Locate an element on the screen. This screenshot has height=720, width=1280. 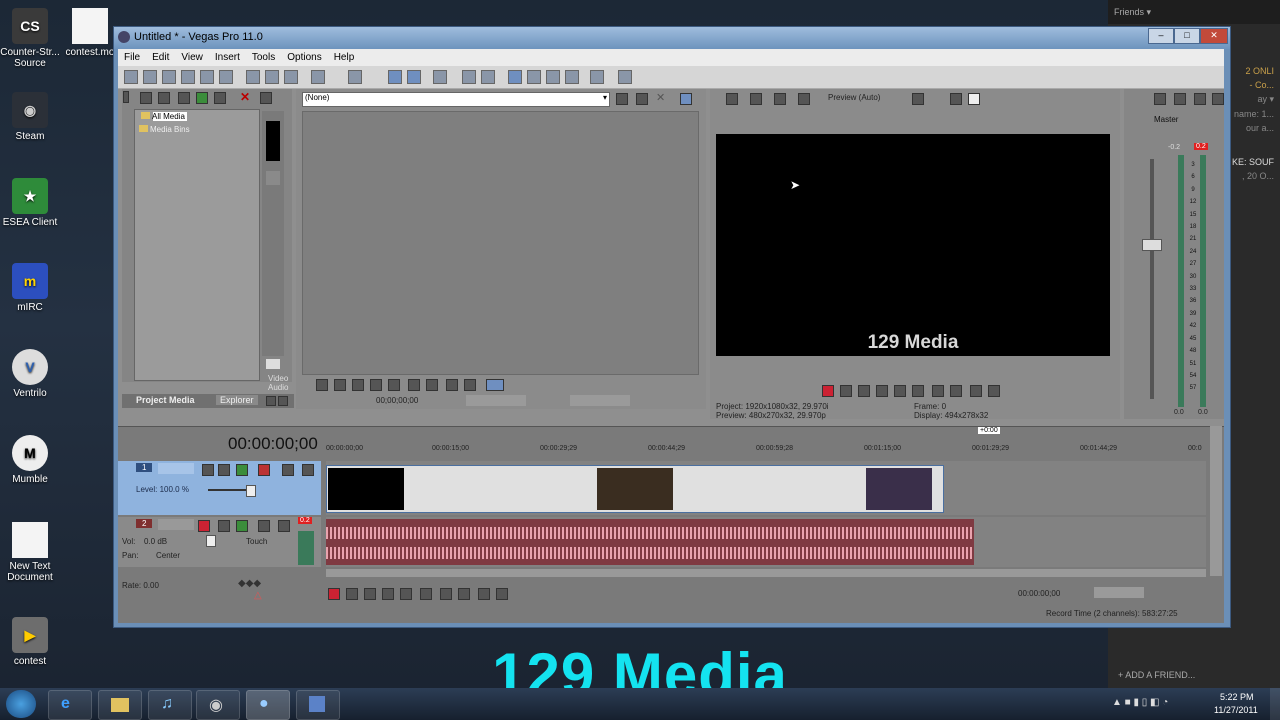
menu-help: Help is located at coordinates (344, 57).